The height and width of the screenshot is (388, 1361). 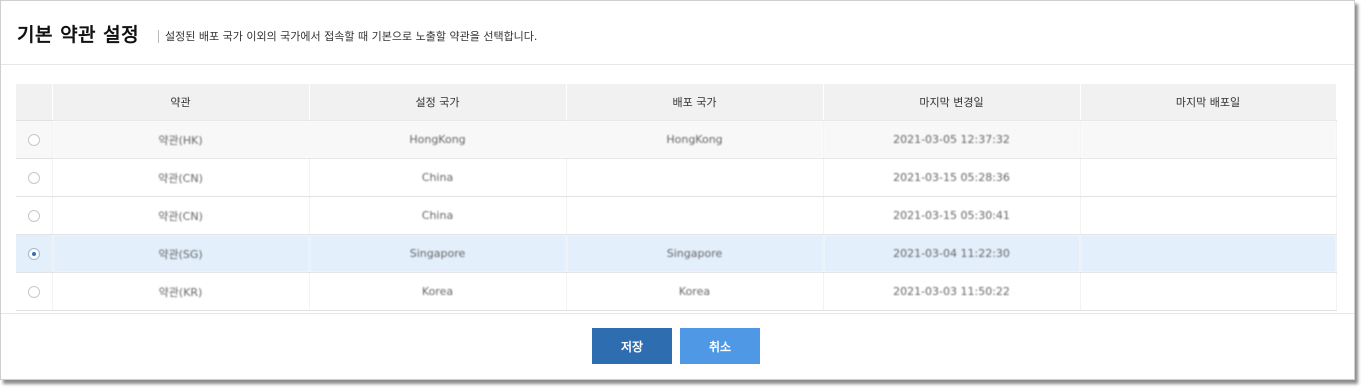 I want to click on last-modified-cell: 2021-03-15 05:28:36, so click(x=952, y=177).